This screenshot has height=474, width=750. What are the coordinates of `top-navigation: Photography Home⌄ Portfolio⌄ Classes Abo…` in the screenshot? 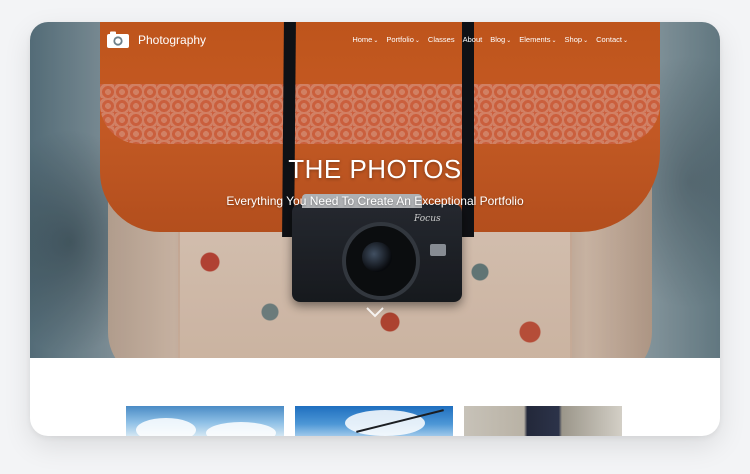 It's located at (375, 42).